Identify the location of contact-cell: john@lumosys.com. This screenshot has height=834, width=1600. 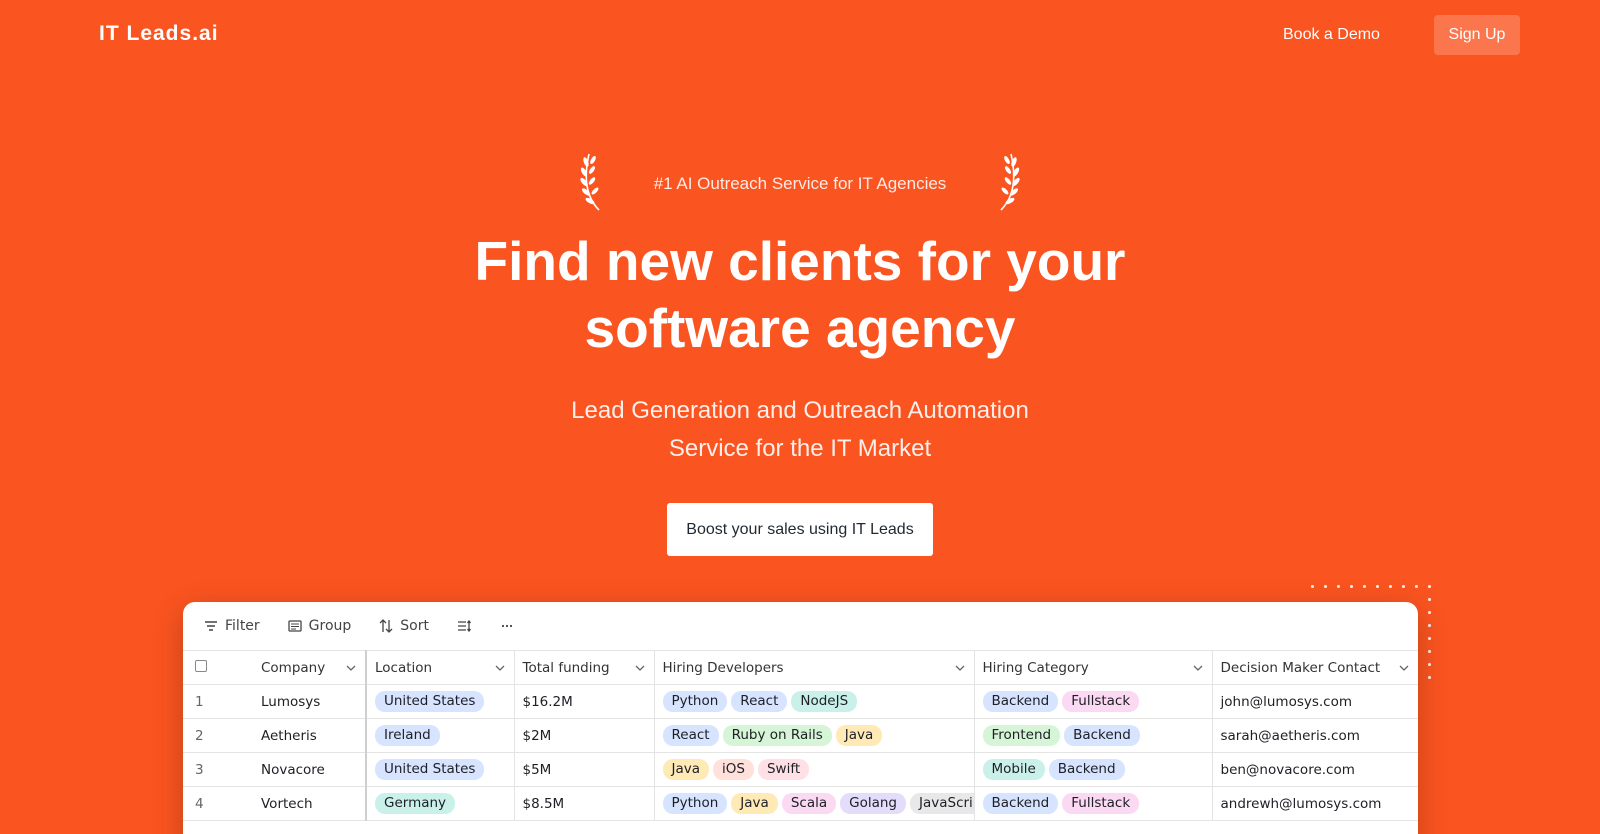
(1315, 701).